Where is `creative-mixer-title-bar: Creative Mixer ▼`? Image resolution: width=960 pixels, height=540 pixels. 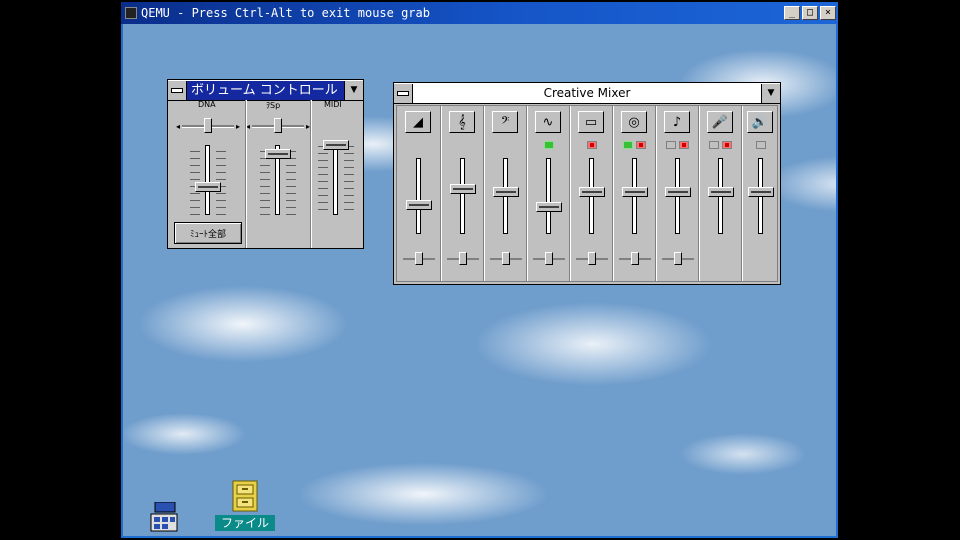
creative-mixer-title-bar: Creative Mixer ▼ is located at coordinates (587, 93).